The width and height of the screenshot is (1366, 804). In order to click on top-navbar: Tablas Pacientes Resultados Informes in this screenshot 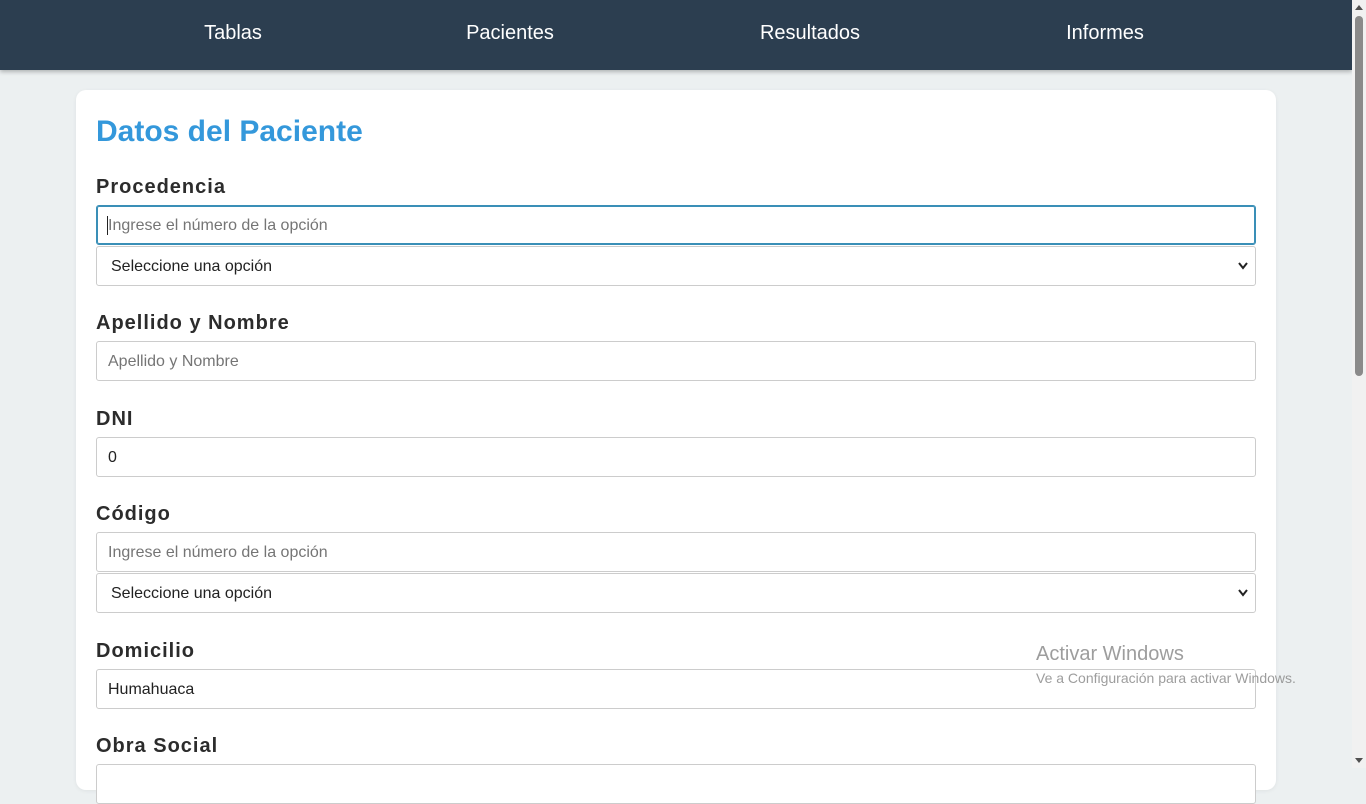, I will do `click(676, 35)`.